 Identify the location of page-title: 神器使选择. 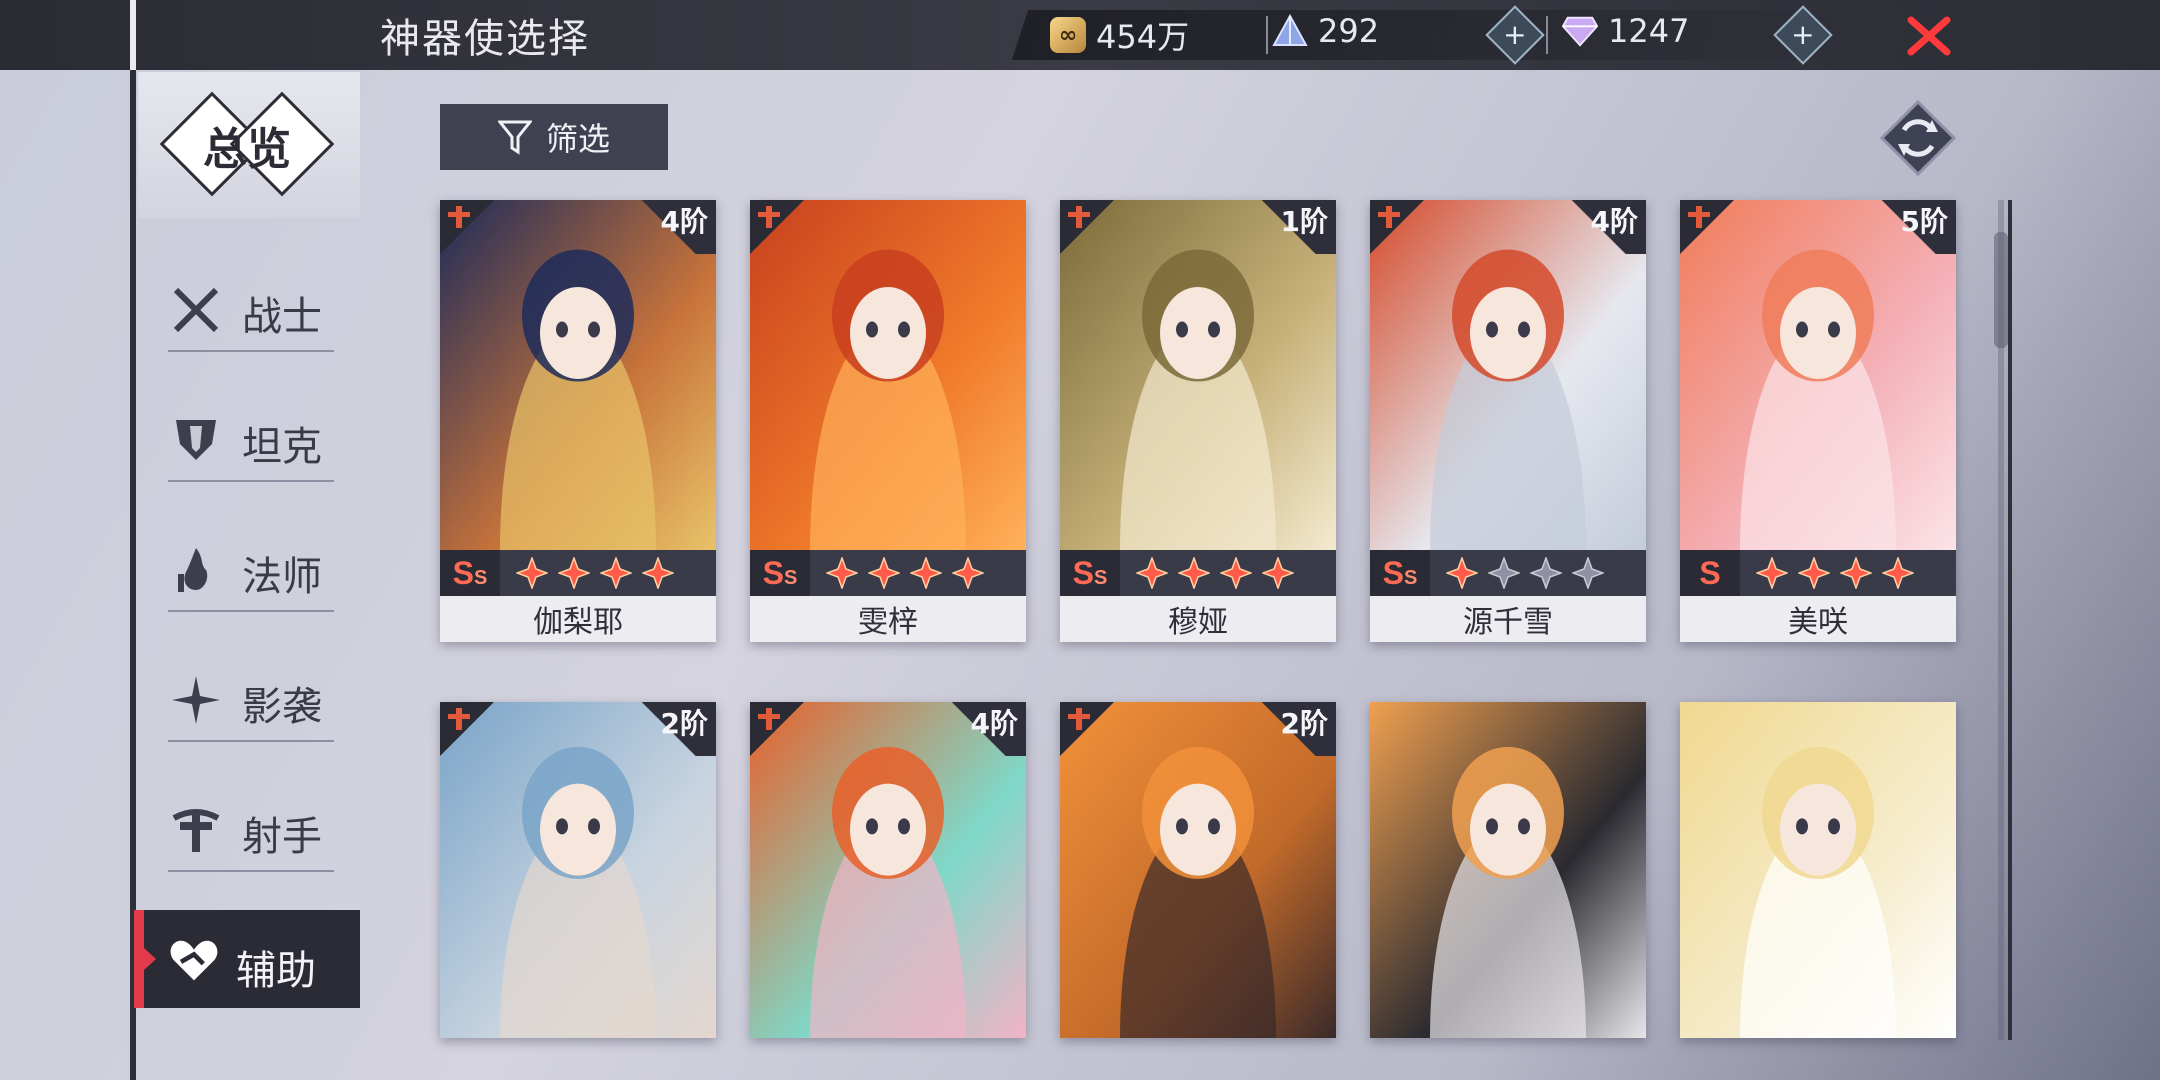
(485, 39).